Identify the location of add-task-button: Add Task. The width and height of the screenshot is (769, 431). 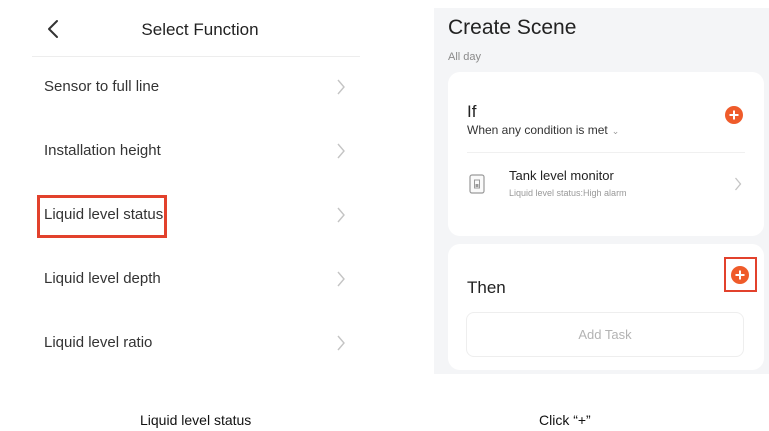
(605, 334).